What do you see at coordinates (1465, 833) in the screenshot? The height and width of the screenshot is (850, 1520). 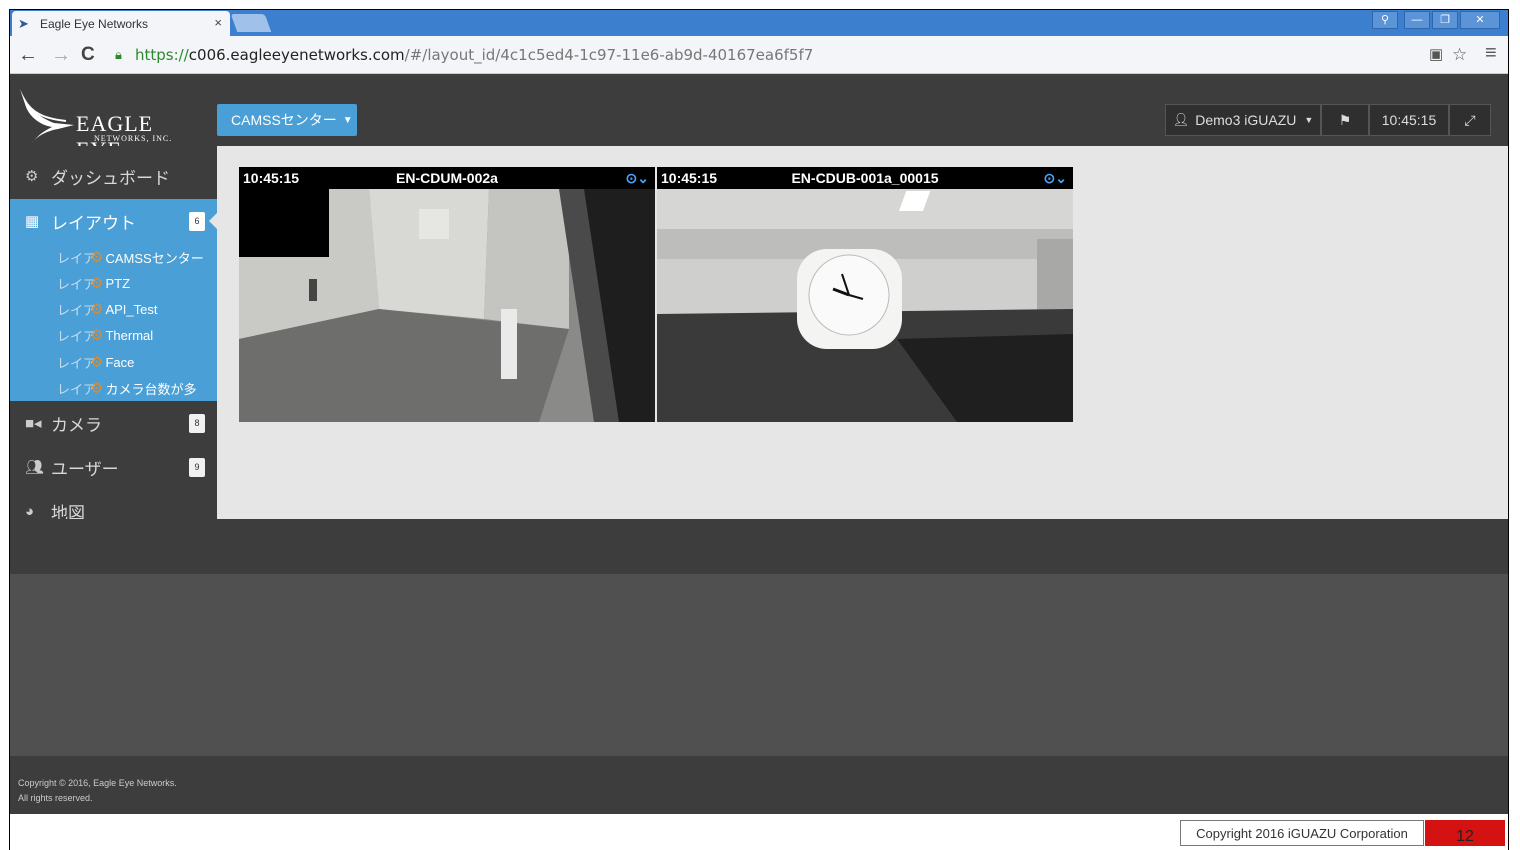 I see `slide-page-number: 12` at bounding box center [1465, 833].